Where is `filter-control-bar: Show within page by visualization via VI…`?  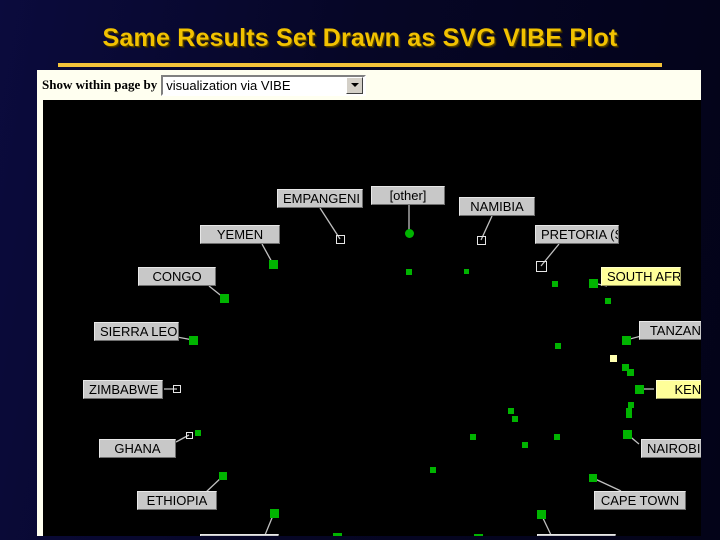 filter-control-bar: Show within page by visualization via VI… is located at coordinates (369, 85).